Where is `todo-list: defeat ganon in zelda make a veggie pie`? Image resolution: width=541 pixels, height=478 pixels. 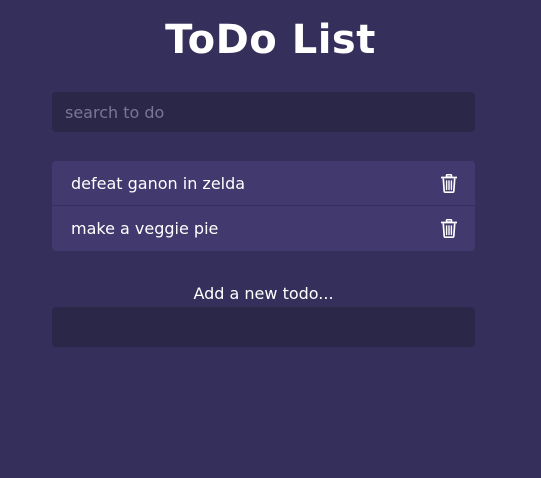
todo-list: defeat ganon in zelda make a veggie pie is located at coordinates (263, 206).